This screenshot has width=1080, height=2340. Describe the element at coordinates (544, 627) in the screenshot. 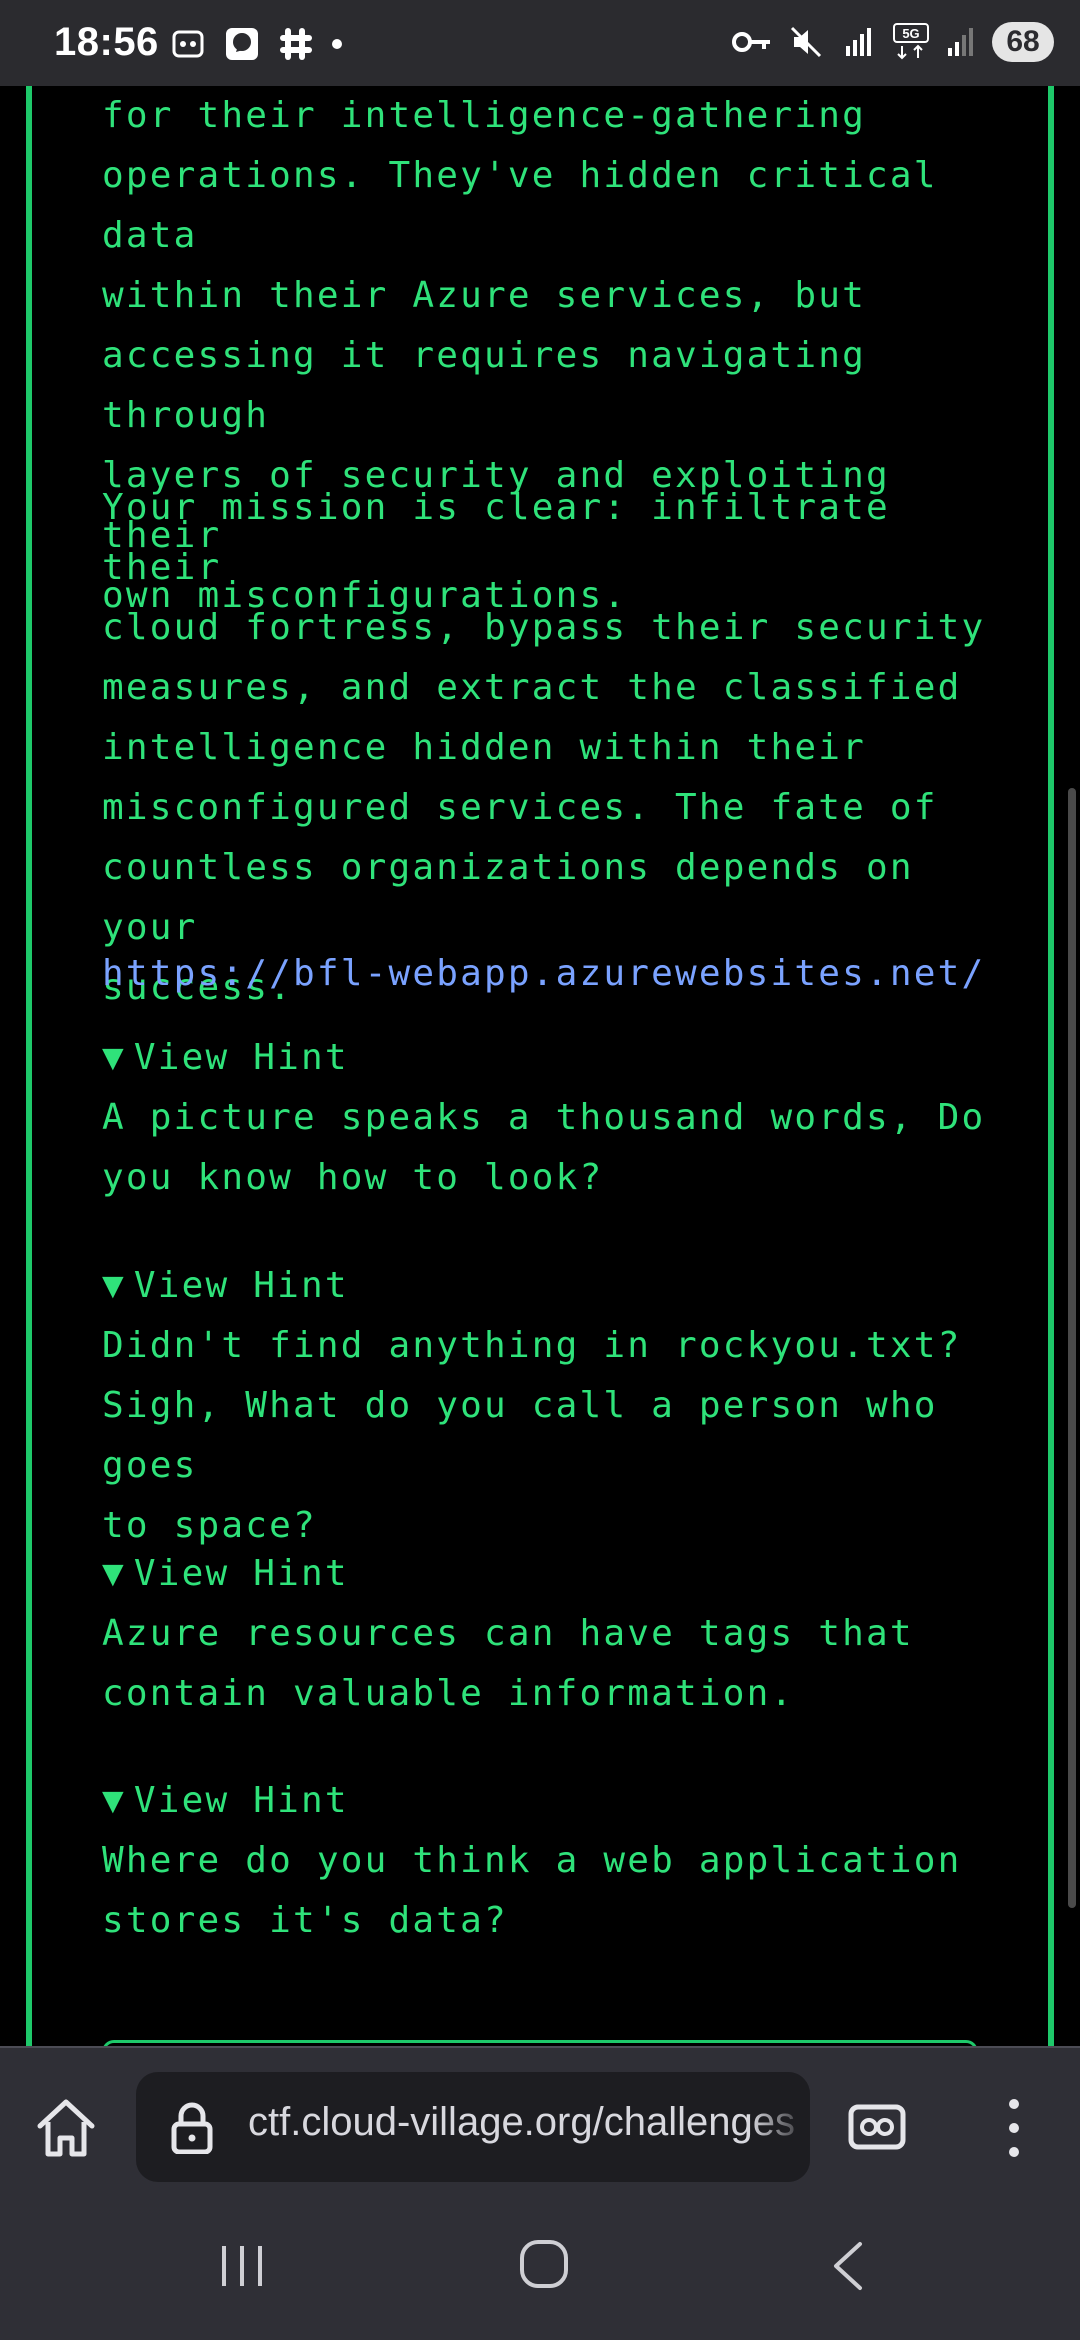

I see `text-line: cloud fortress, bypass their security` at that location.